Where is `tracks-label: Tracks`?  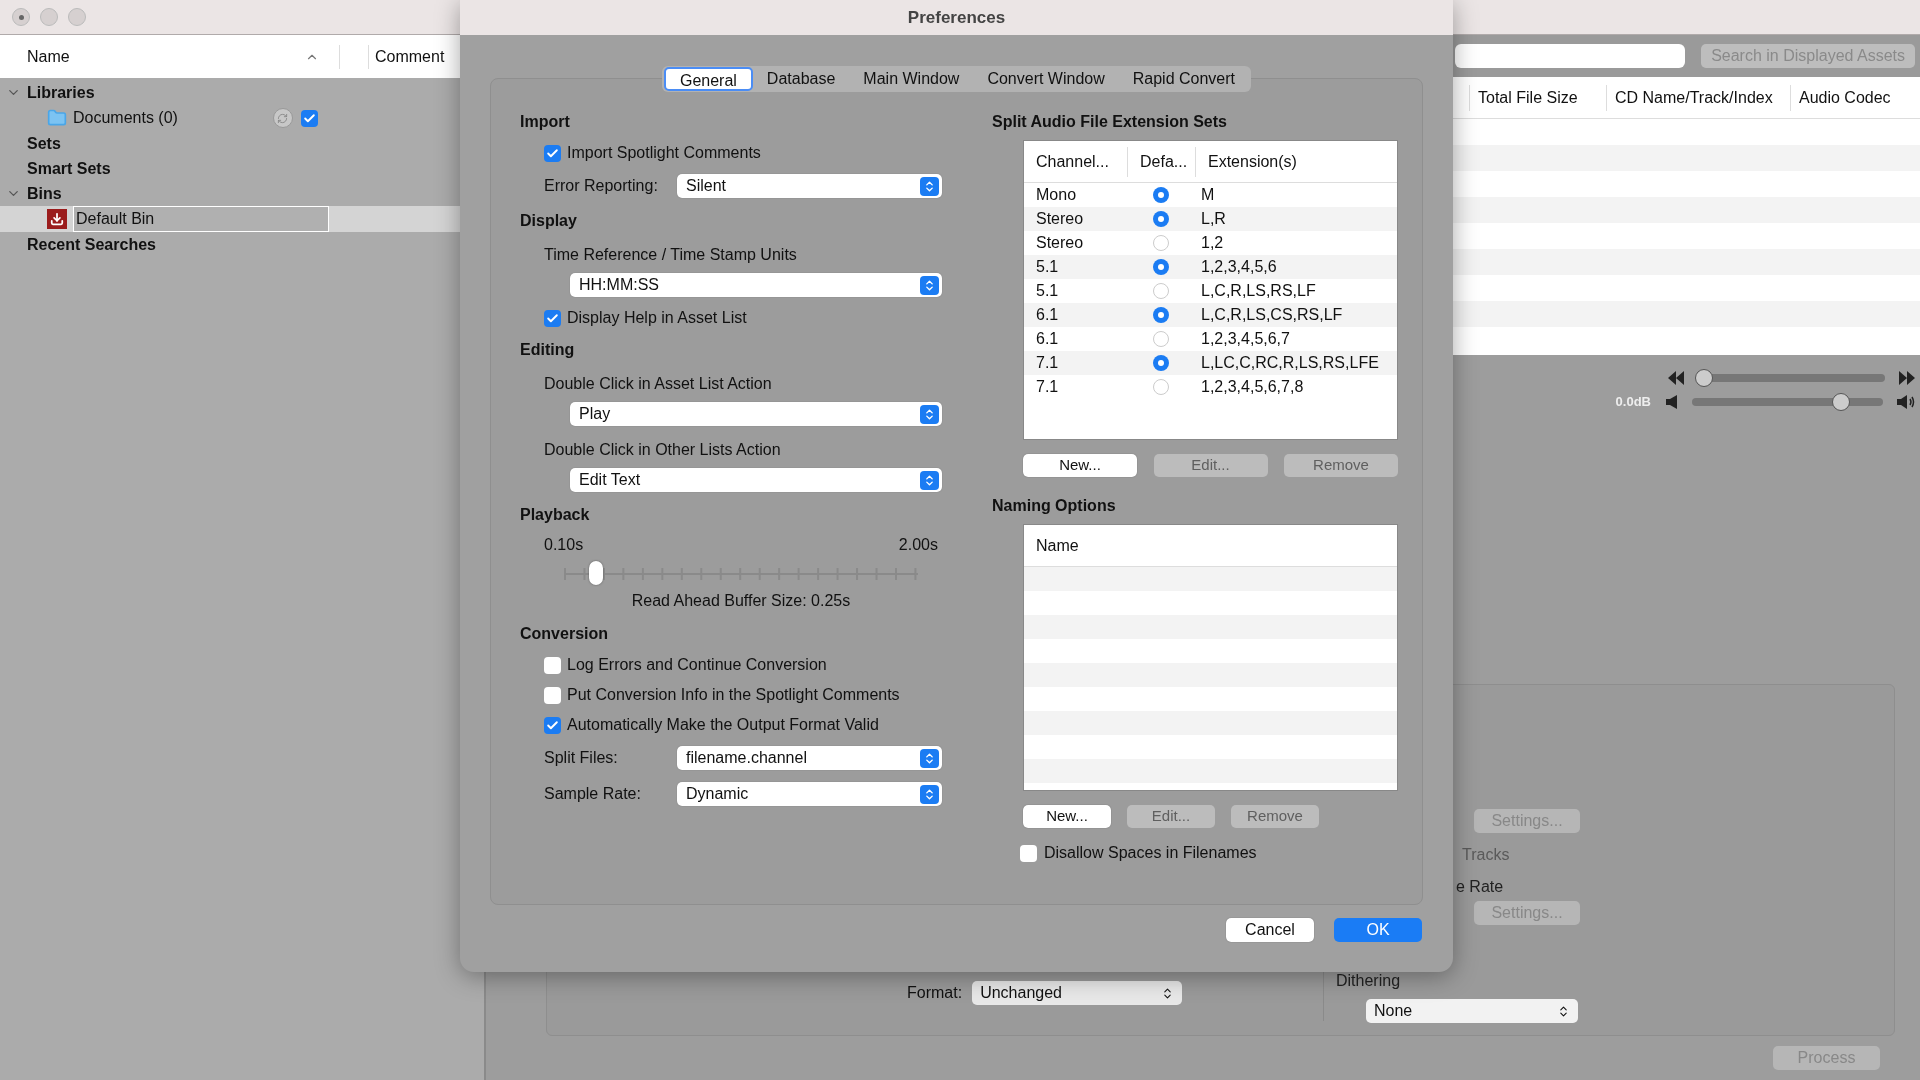 tracks-label: Tracks is located at coordinates (1486, 855).